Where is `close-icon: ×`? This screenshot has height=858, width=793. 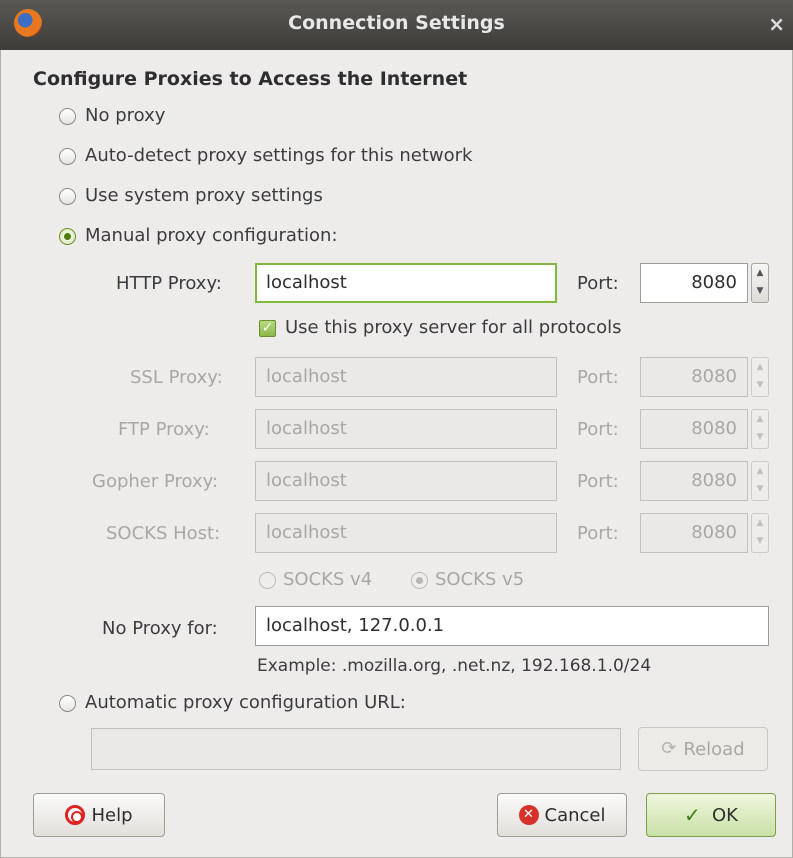
close-icon: × is located at coordinates (776, 24).